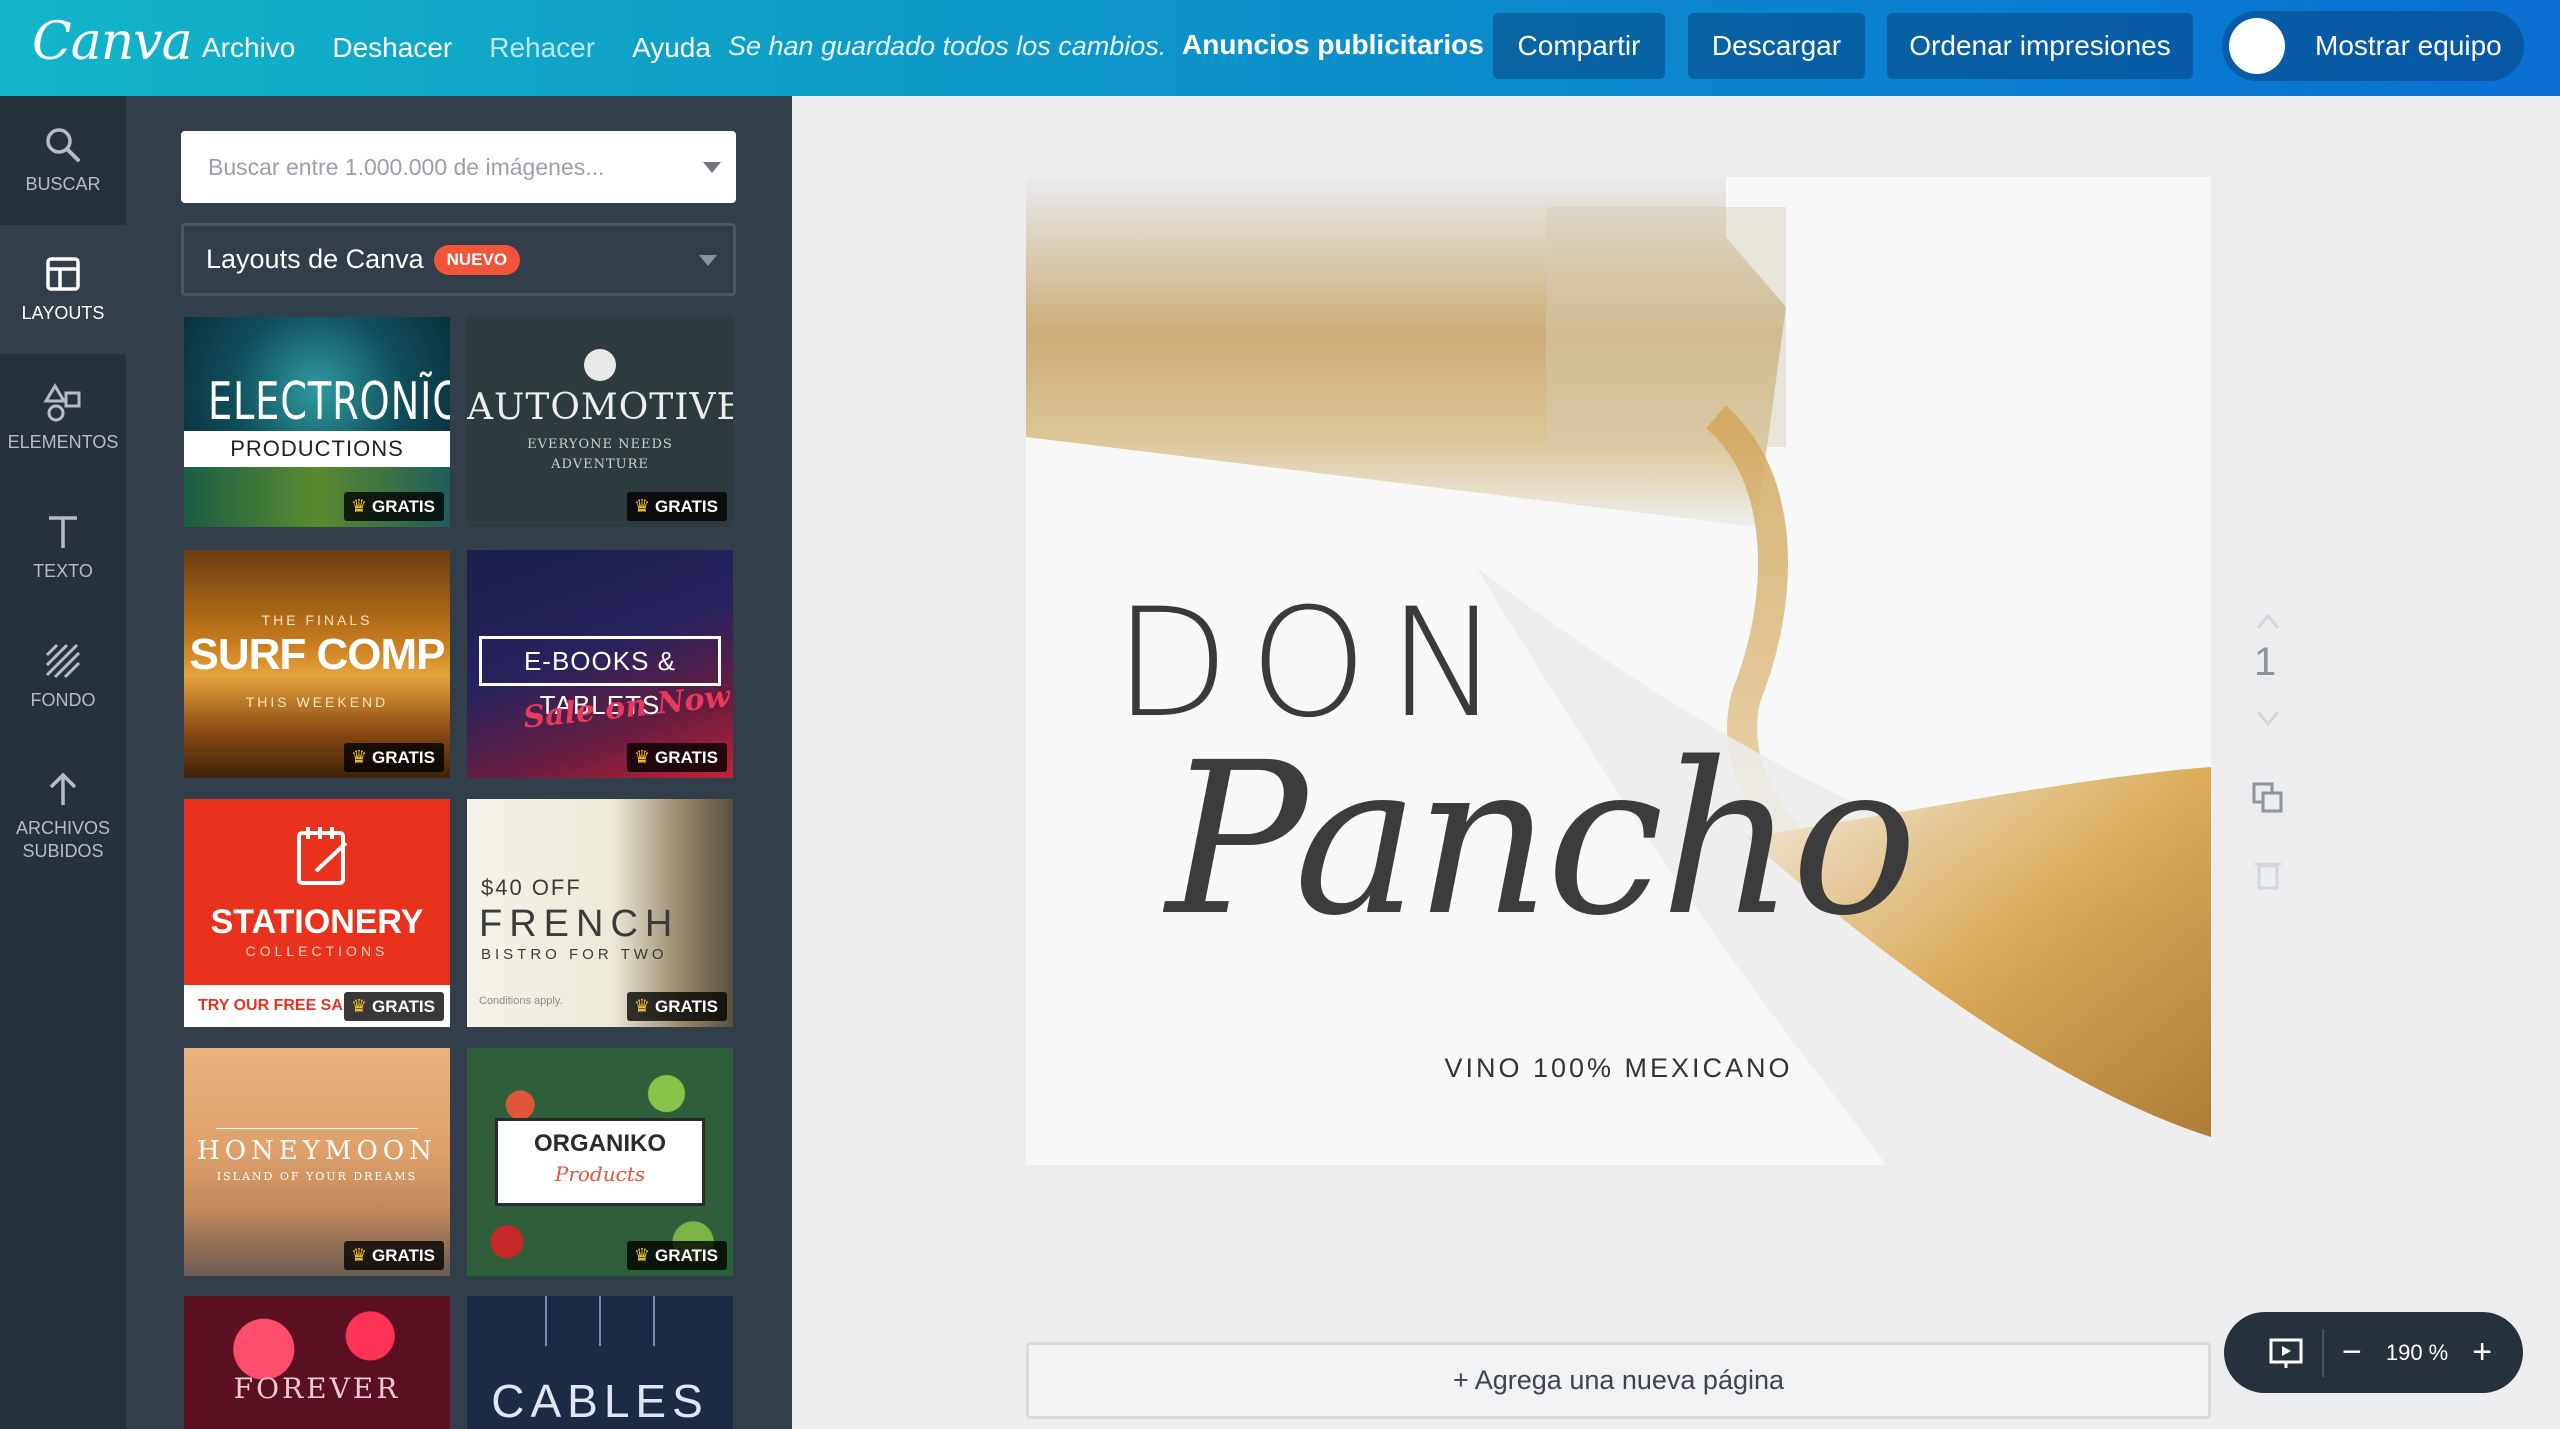  What do you see at coordinates (2417, 1352) in the screenshot?
I see `zoom-level: 190 %` at bounding box center [2417, 1352].